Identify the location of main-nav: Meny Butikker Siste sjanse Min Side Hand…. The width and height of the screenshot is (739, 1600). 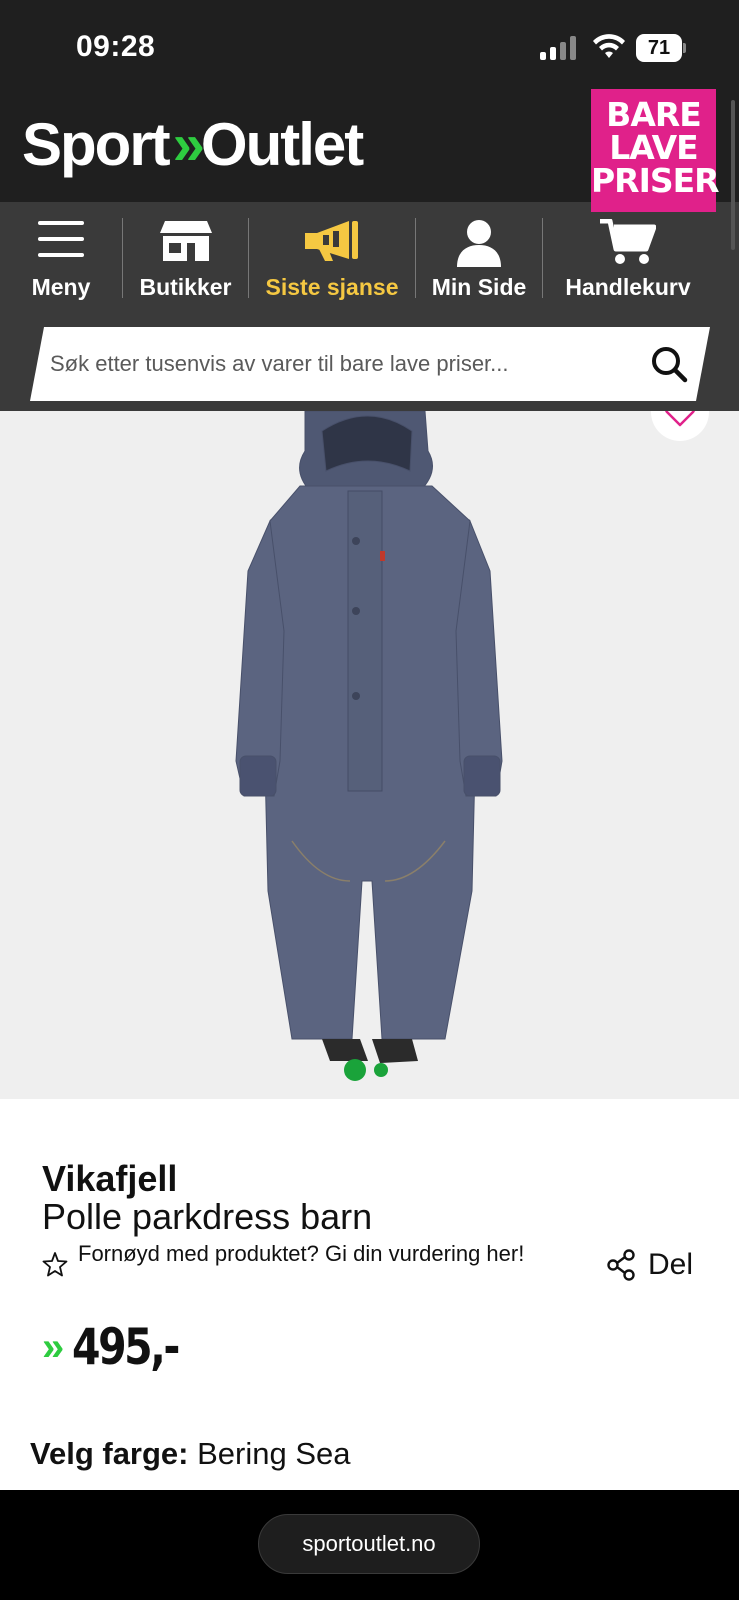
(369, 258).